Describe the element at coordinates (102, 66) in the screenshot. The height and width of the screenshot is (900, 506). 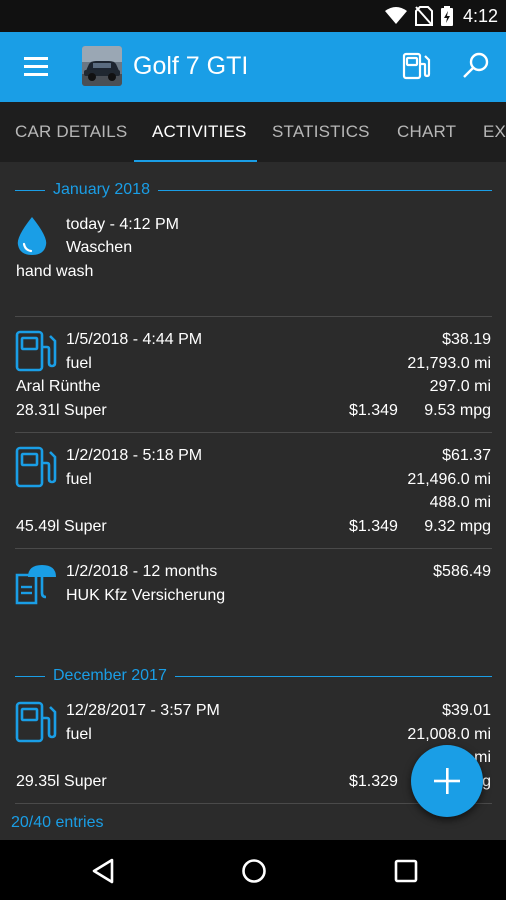
I see `car-avatar` at that location.